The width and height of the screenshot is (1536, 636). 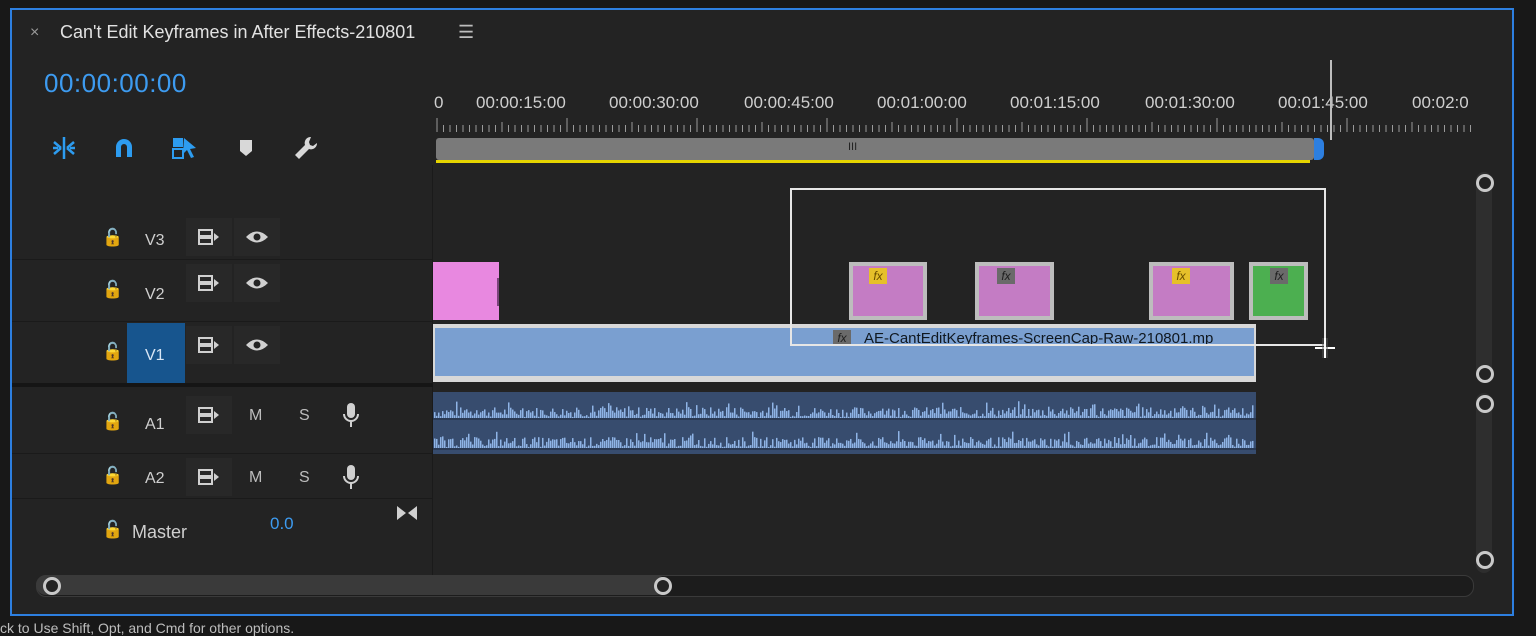 I want to click on playhead-timecode: 00:00:00:00, so click(x=115, y=83).